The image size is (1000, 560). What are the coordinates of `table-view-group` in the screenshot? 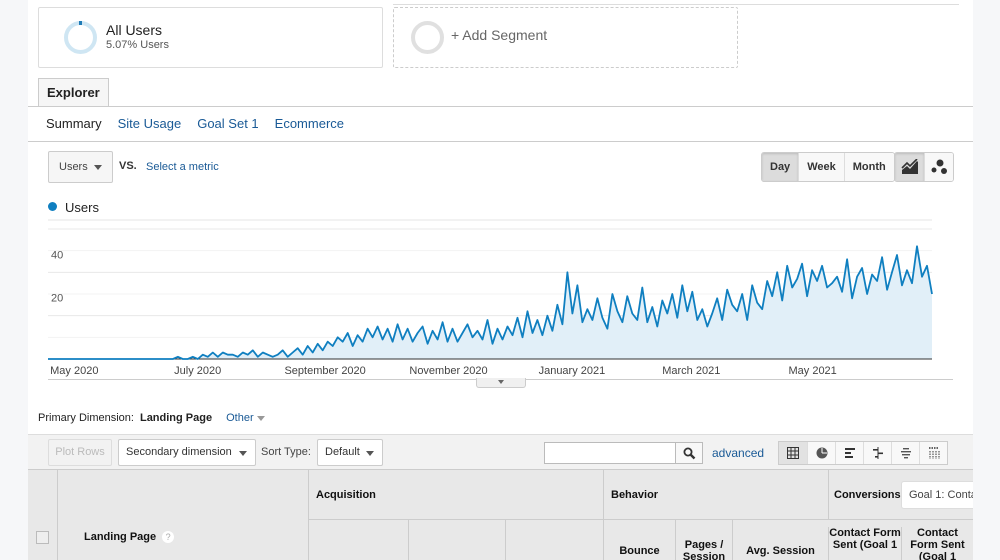 It's located at (863, 453).